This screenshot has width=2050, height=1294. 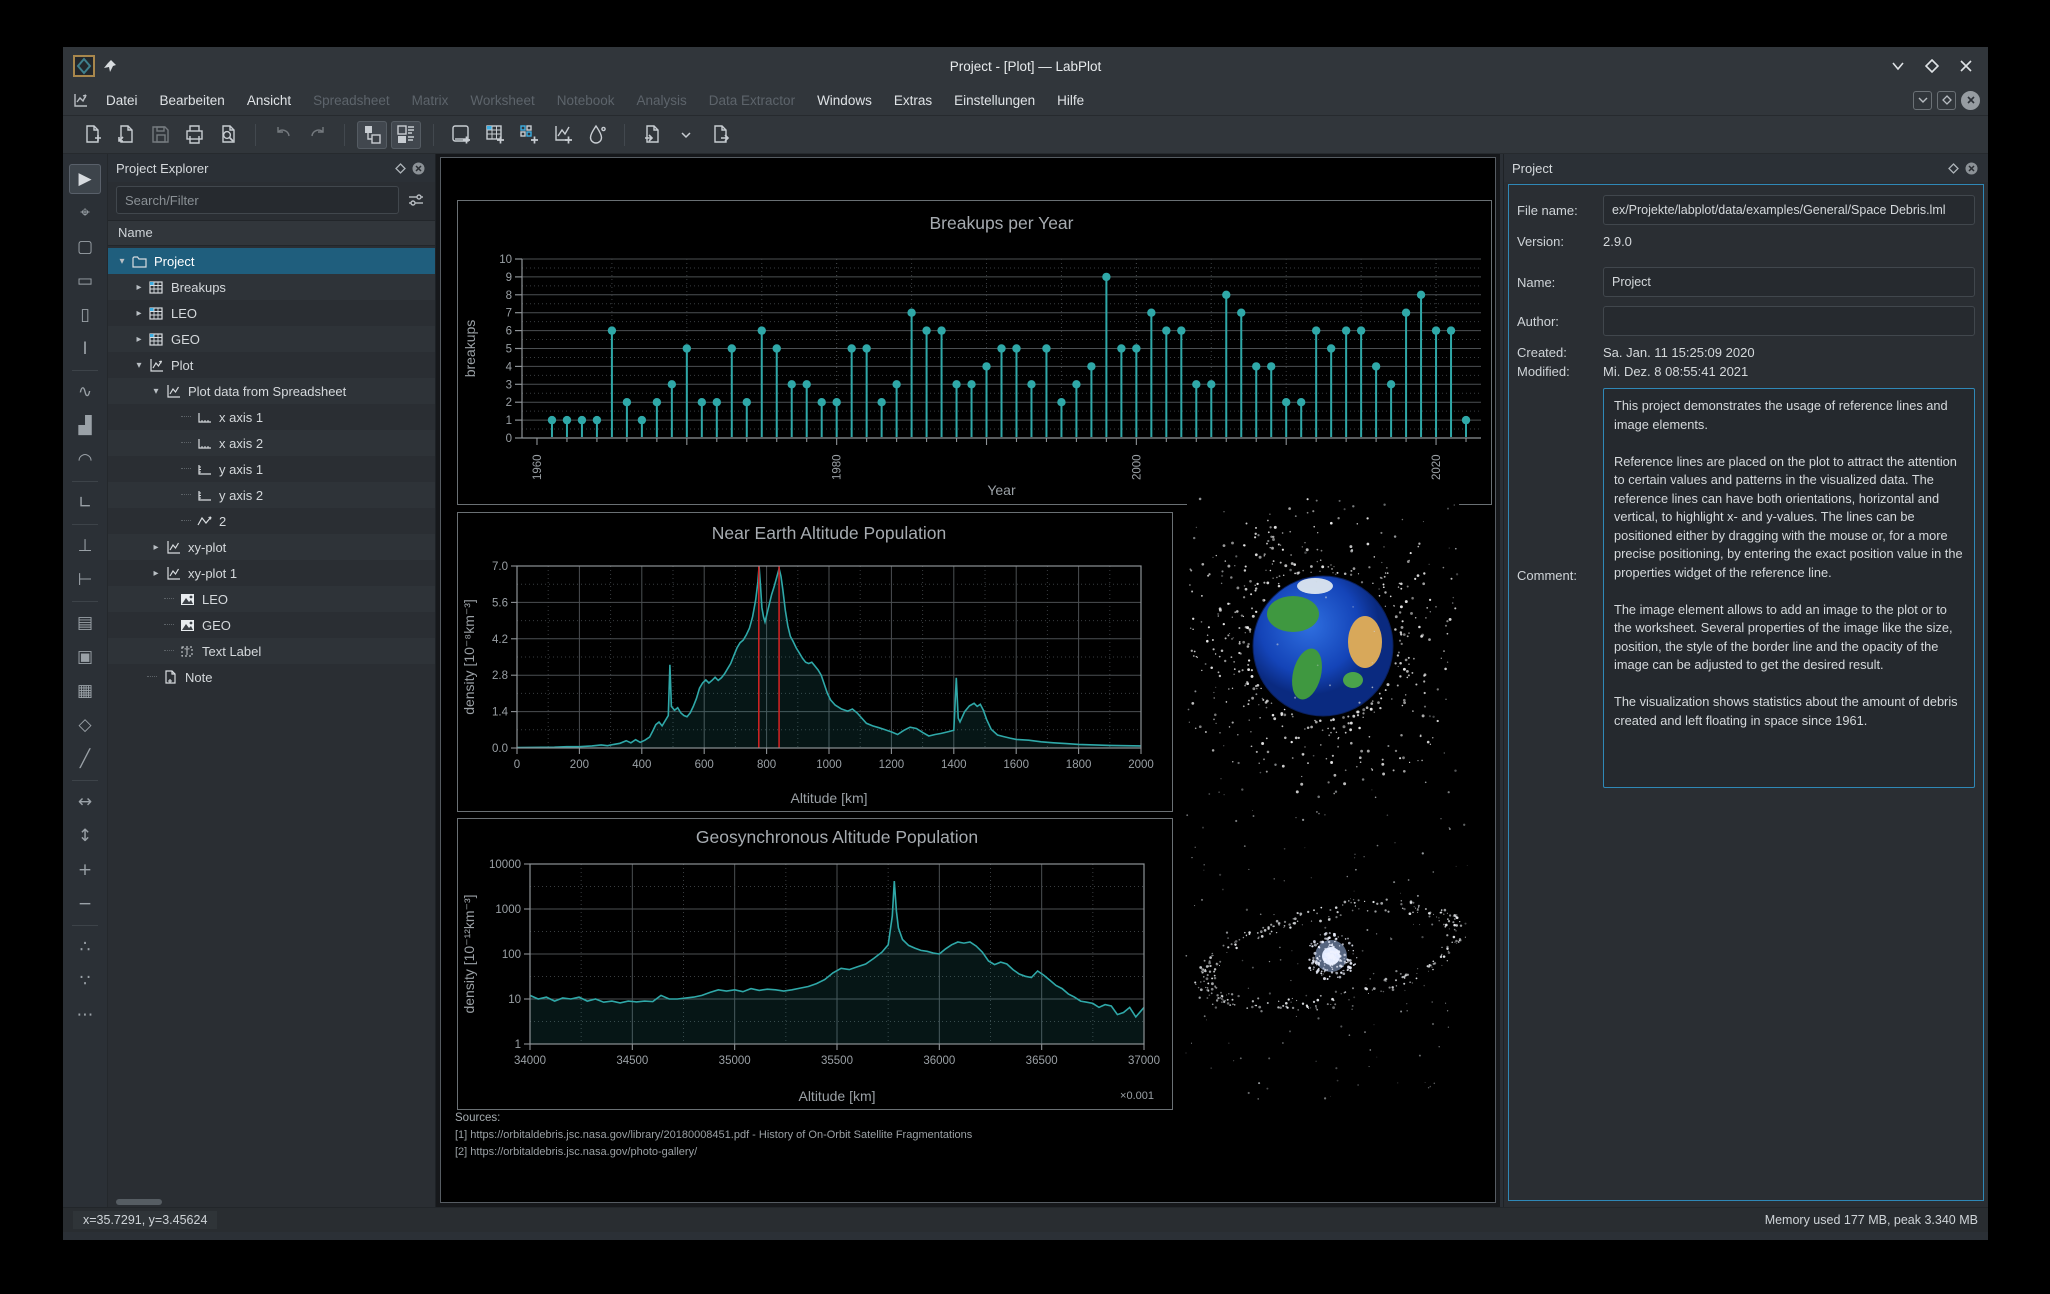 What do you see at coordinates (913, 100) in the screenshot?
I see `menu-extras: Extras` at bounding box center [913, 100].